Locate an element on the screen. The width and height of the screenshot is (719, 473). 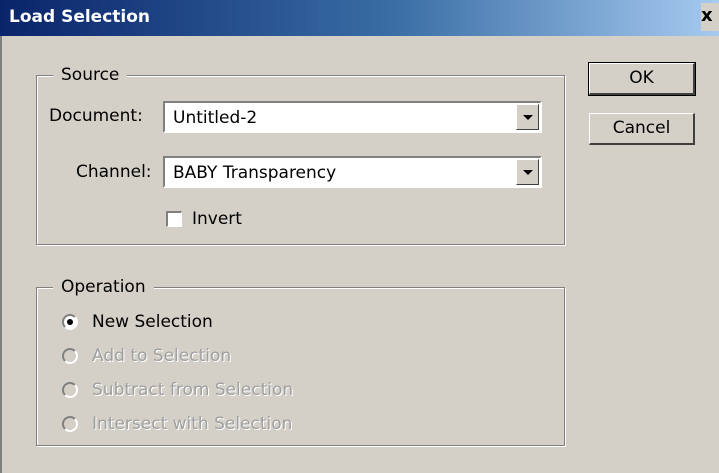
document-label: Document: is located at coordinates (96, 116).